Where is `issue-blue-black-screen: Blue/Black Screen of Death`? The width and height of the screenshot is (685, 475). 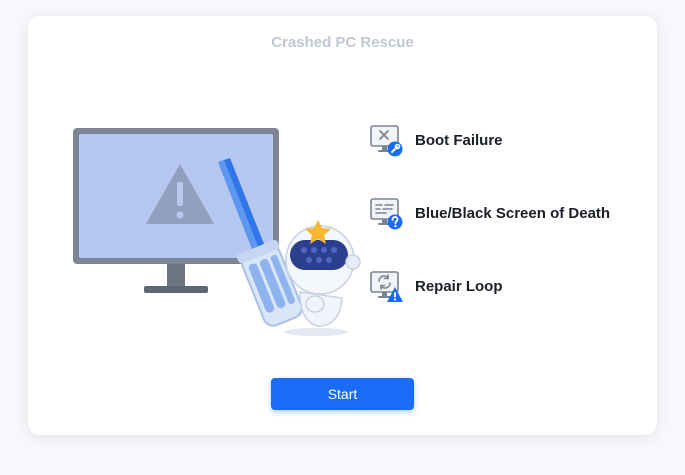 issue-blue-black-screen: Blue/Black Screen of Death is located at coordinates (489, 213).